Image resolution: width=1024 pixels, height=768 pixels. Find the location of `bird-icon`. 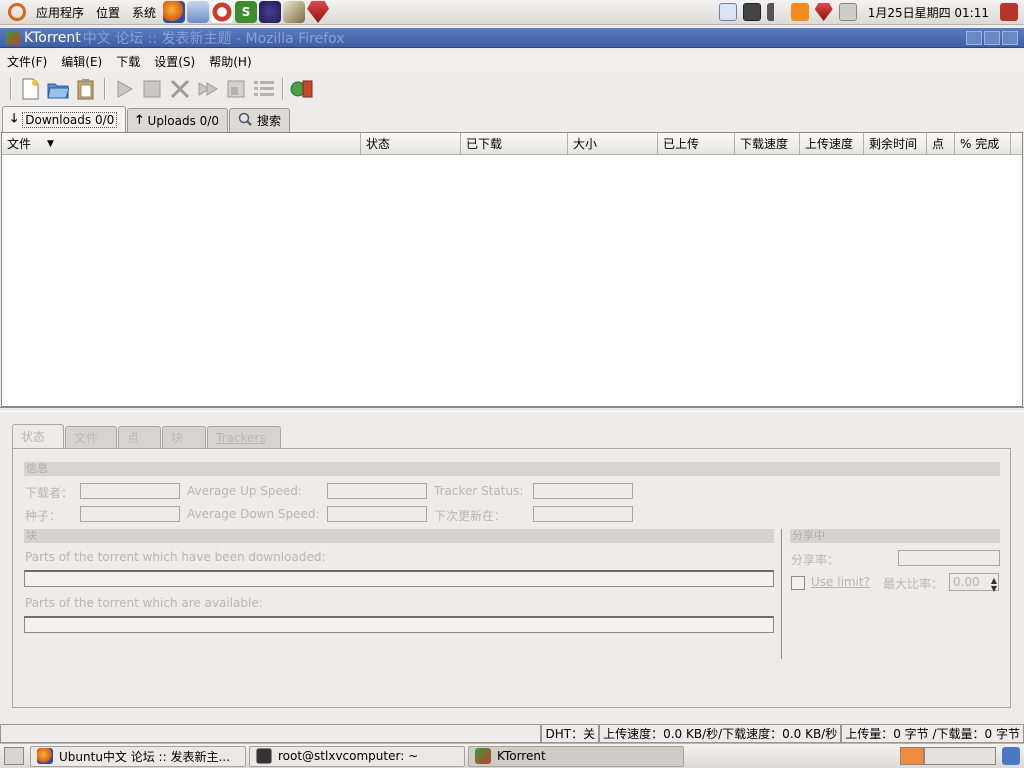

bird-icon is located at coordinates (294, 12).